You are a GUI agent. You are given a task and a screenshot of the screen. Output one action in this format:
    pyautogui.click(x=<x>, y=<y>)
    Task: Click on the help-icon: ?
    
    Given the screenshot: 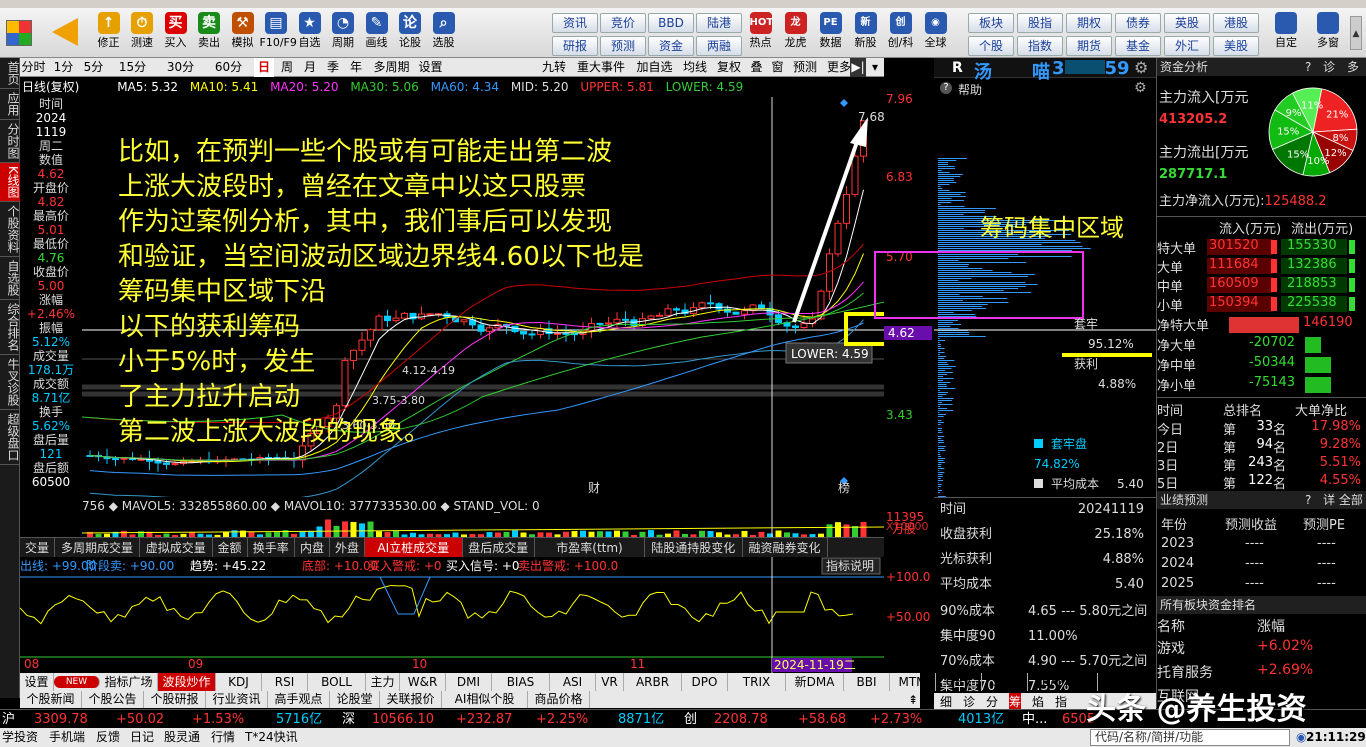 What is the action you would take?
    pyautogui.click(x=1308, y=500)
    